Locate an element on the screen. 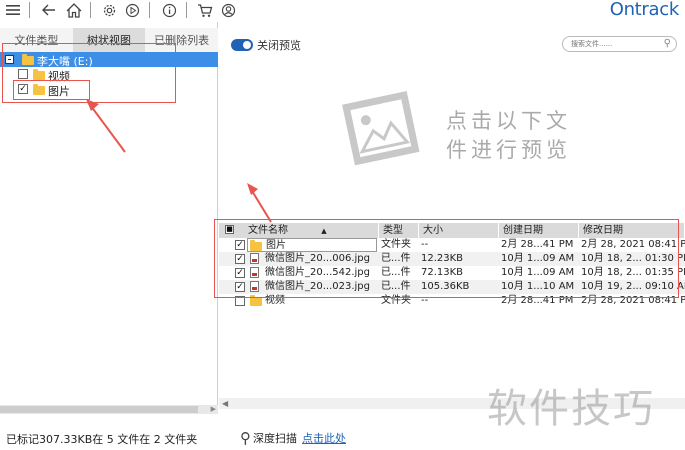 The image size is (685, 450). back-icon is located at coordinates (49, 10).